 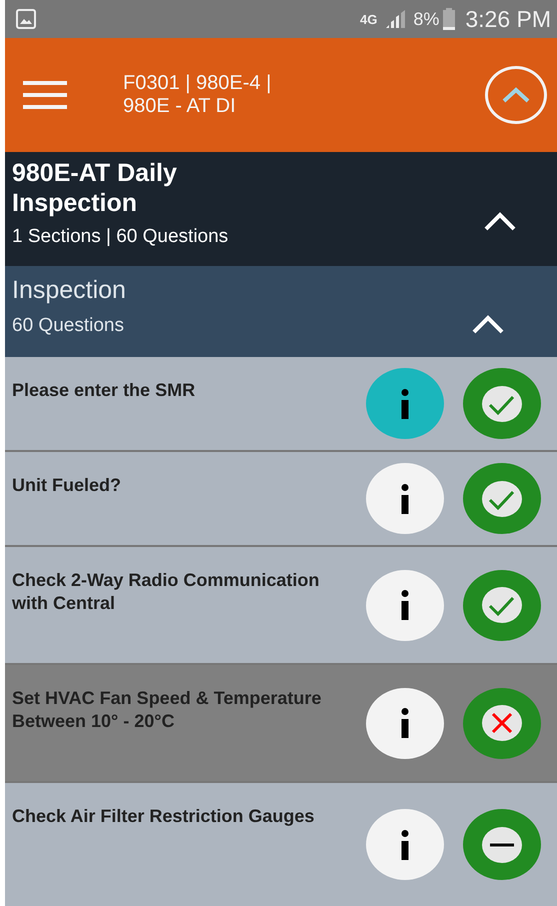 What do you see at coordinates (508, 19) in the screenshot?
I see `clock: 3:26 PM` at bounding box center [508, 19].